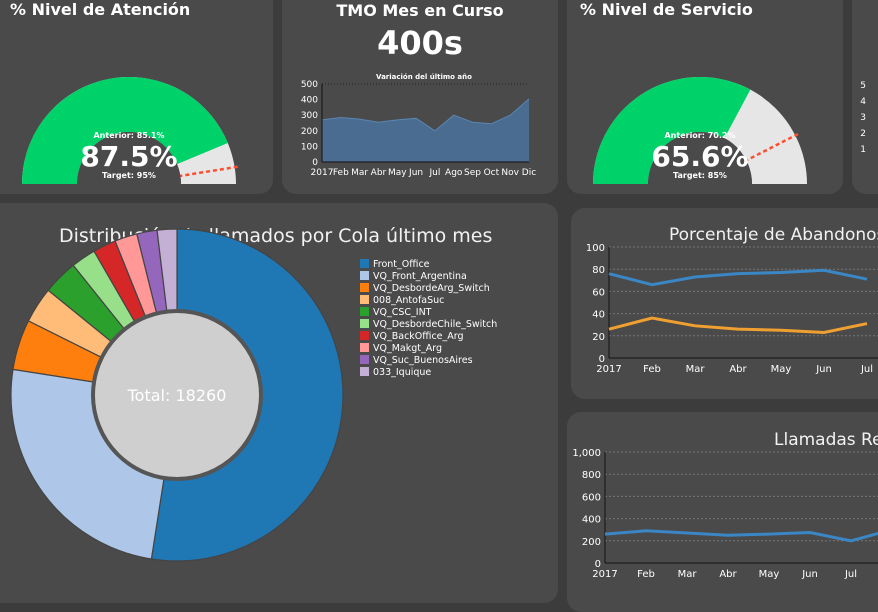 The image size is (878, 612). What do you see at coordinates (809, 574) in the screenshot?
I see `llamadas-x-tick: Jun` at bounding box center [809, 574].